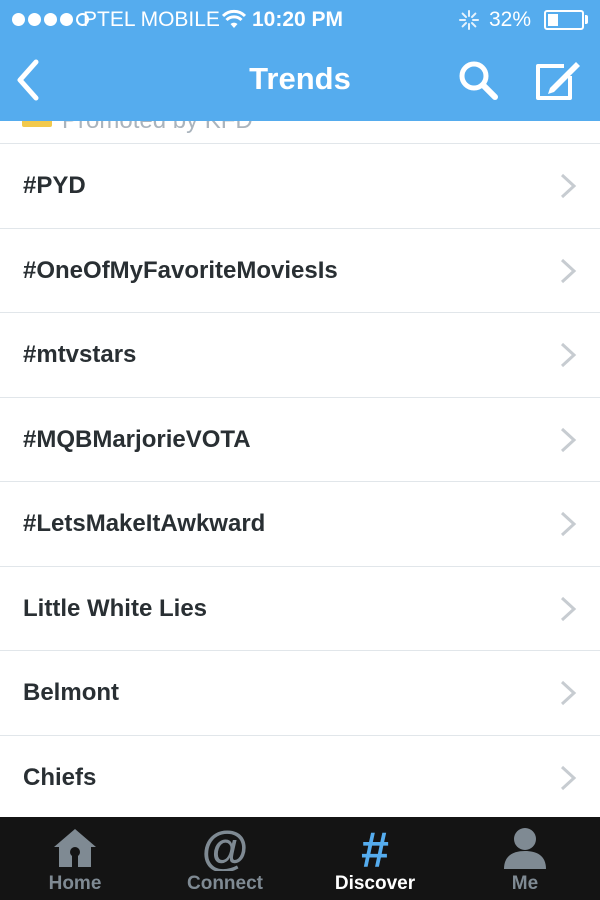  I want to click on battery-level, so click(553, 20).